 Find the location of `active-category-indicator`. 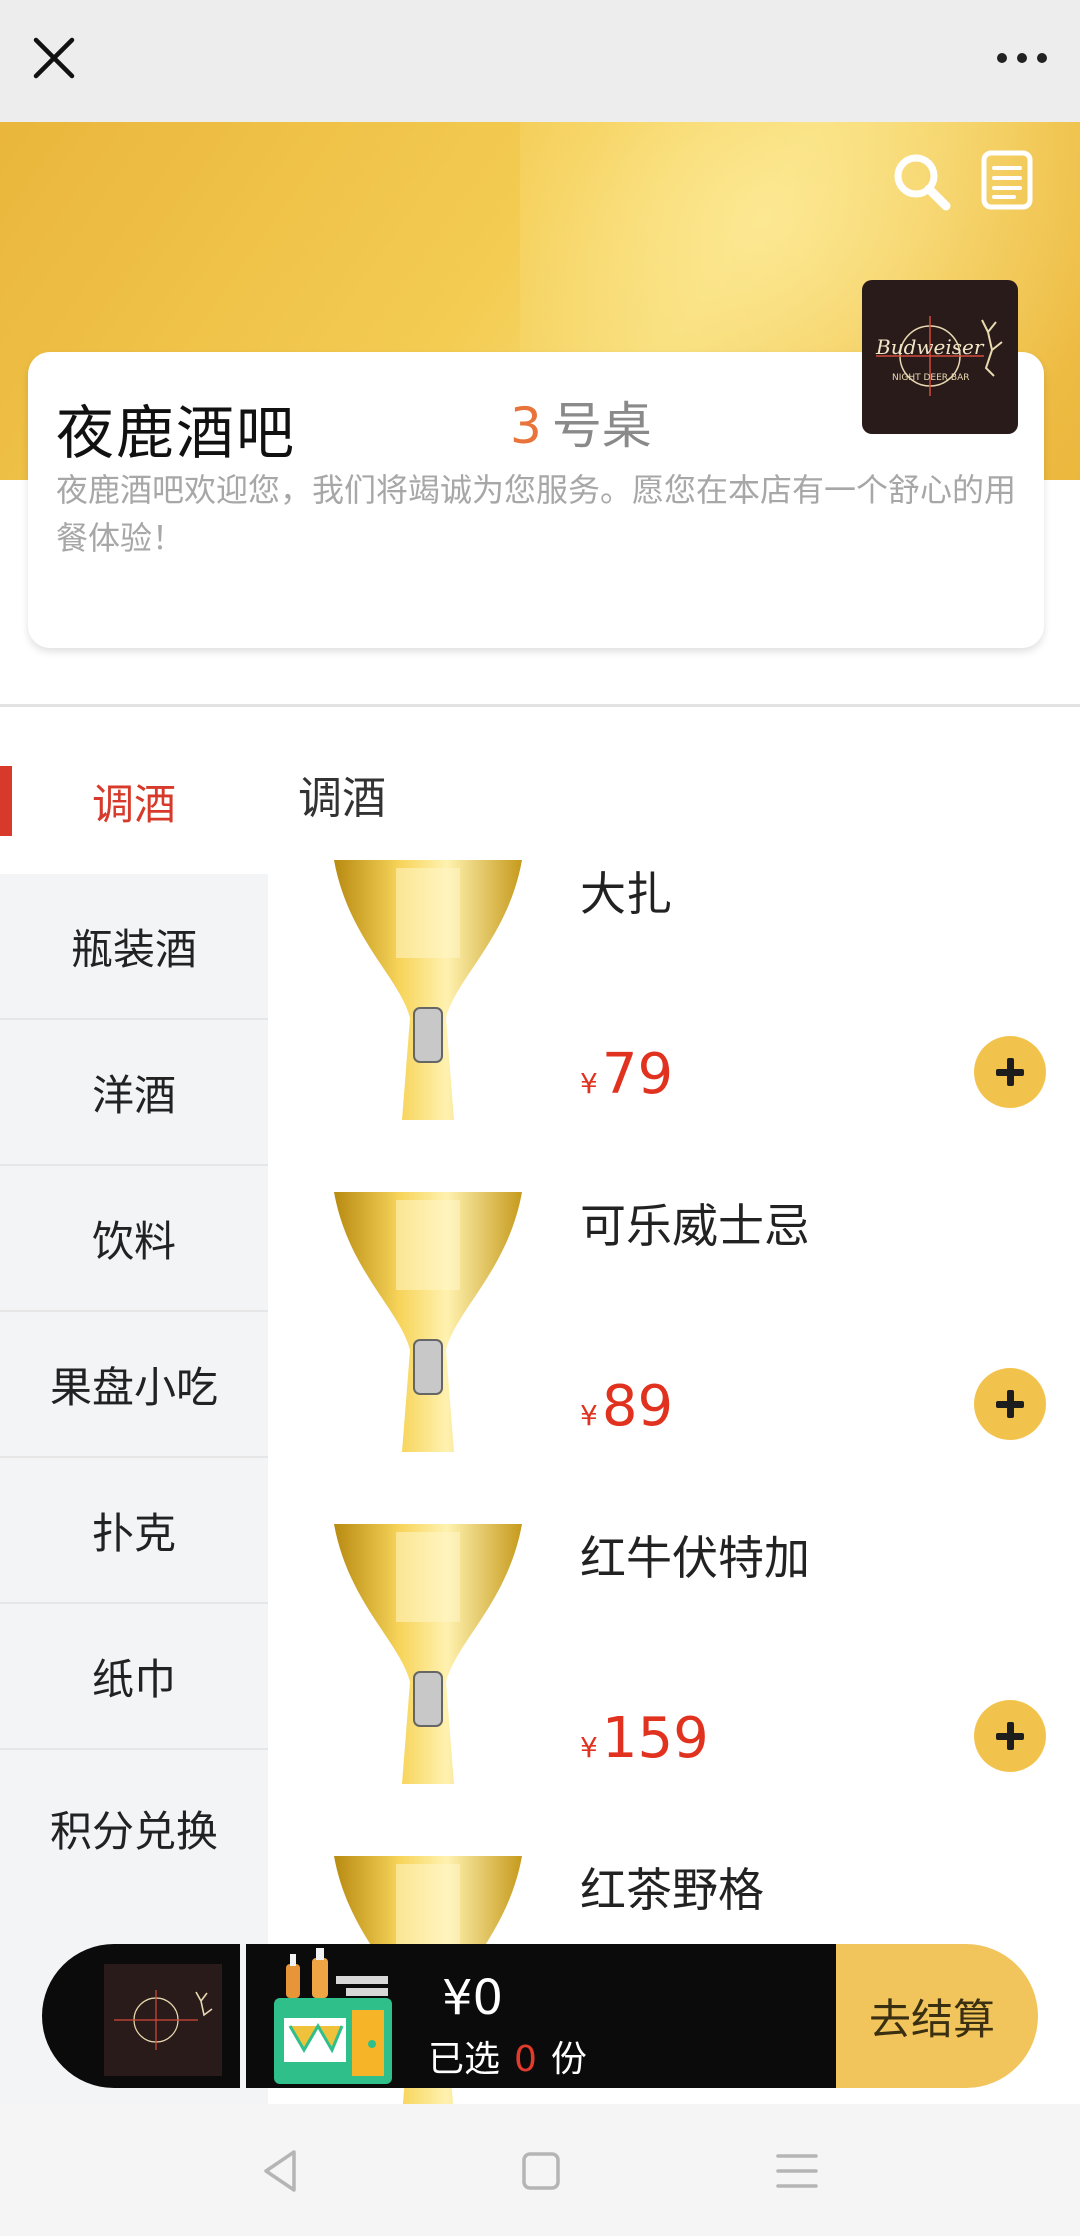

active-category-indicator is located at coordinates (6, 801).